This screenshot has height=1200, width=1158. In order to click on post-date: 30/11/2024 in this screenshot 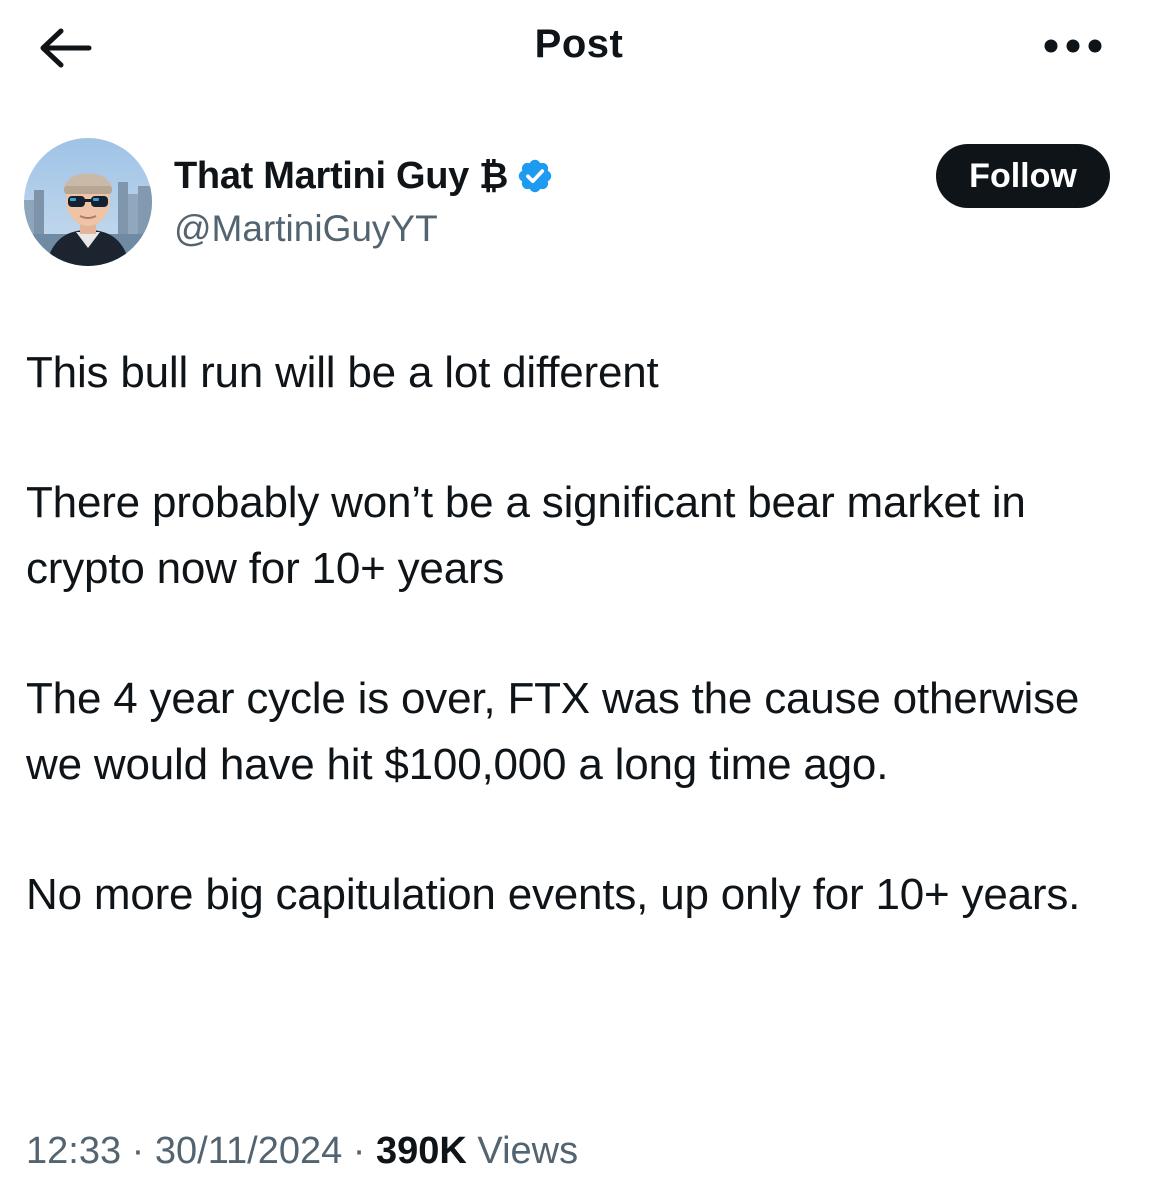, I will do `click(248, 1151)`.